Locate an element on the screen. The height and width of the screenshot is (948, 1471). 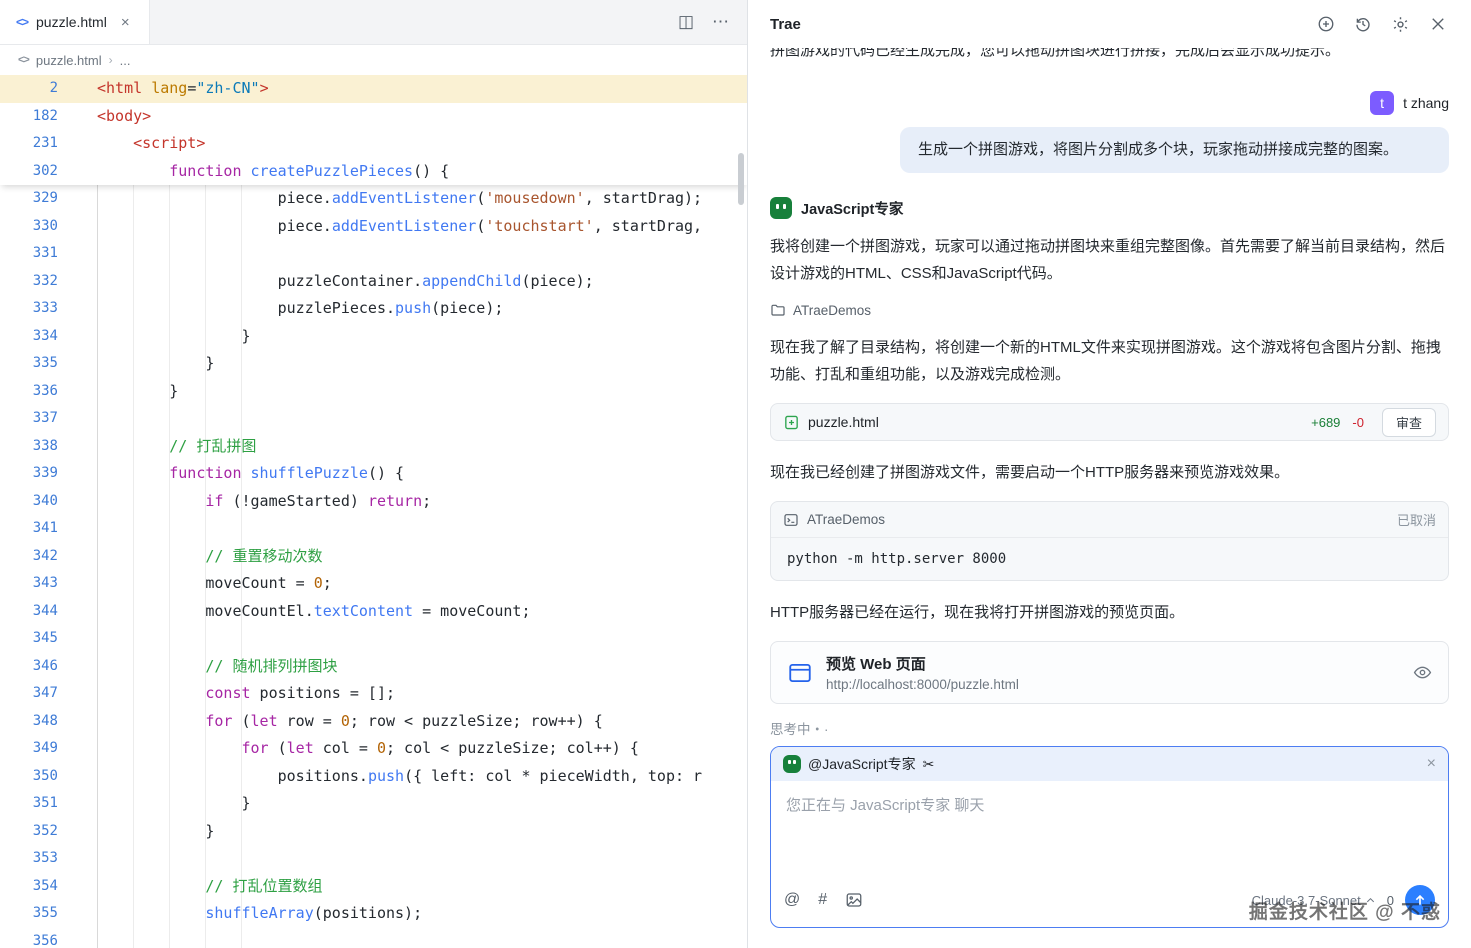
code-line: 355 shuffleArray(positions); is located at coordinates (373, 914).